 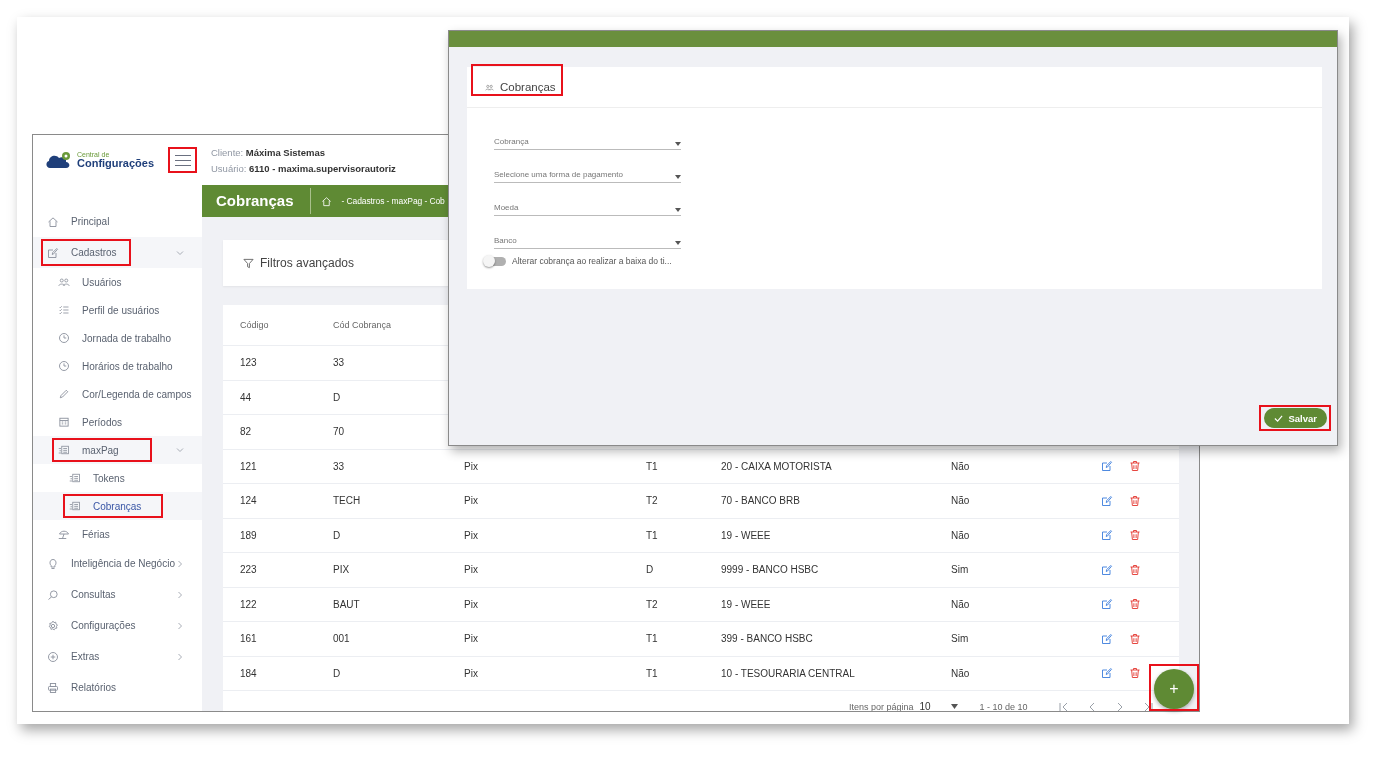 What do you see at coordinates (249, 535) in the screenshot?
I see `table-cell-text: 189` at bounding box center [249, 535].